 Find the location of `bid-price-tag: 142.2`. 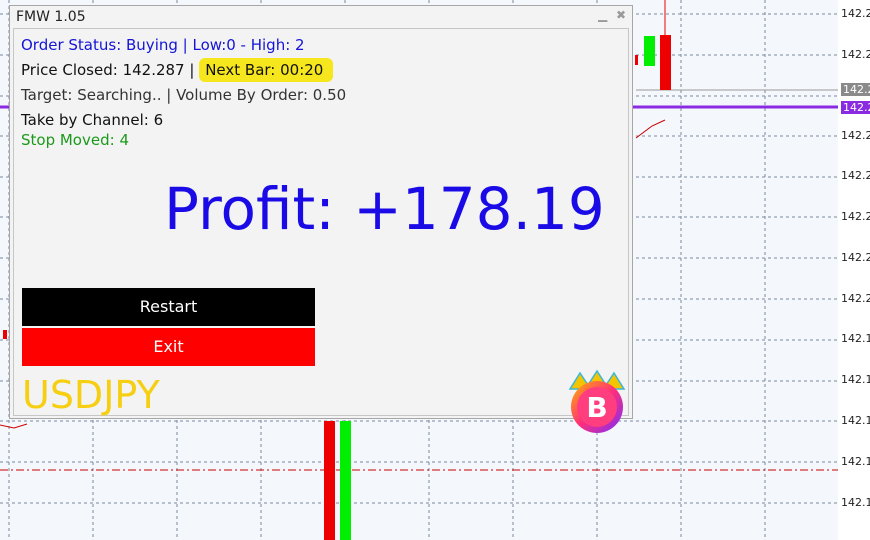

bid-price-tag: 142.2 is located at coordinates (855, 107).